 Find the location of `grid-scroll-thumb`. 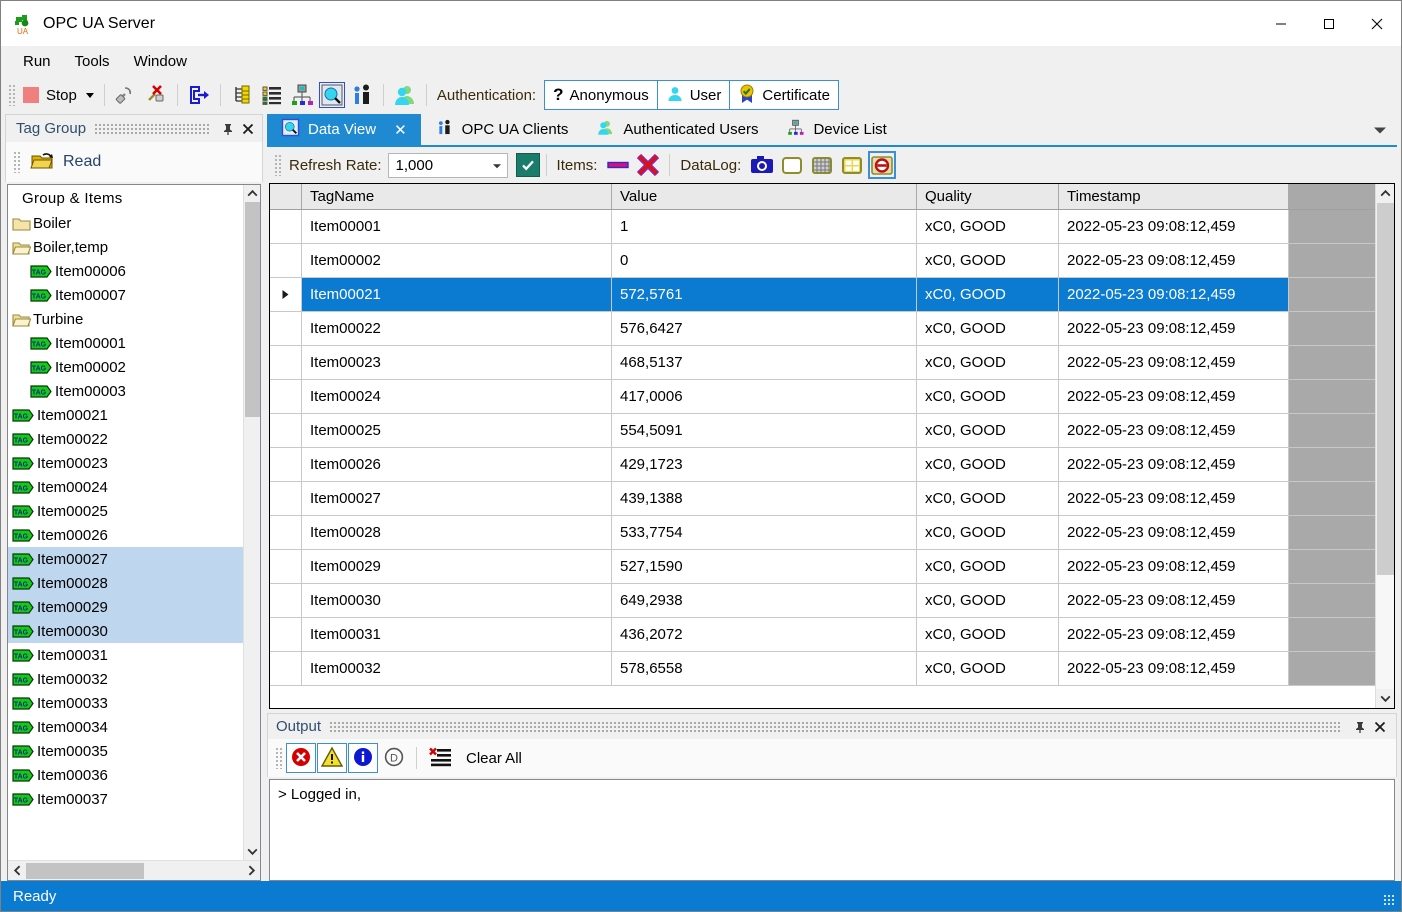

grid-scroll-thumb is located at coordinates (1385, 389).